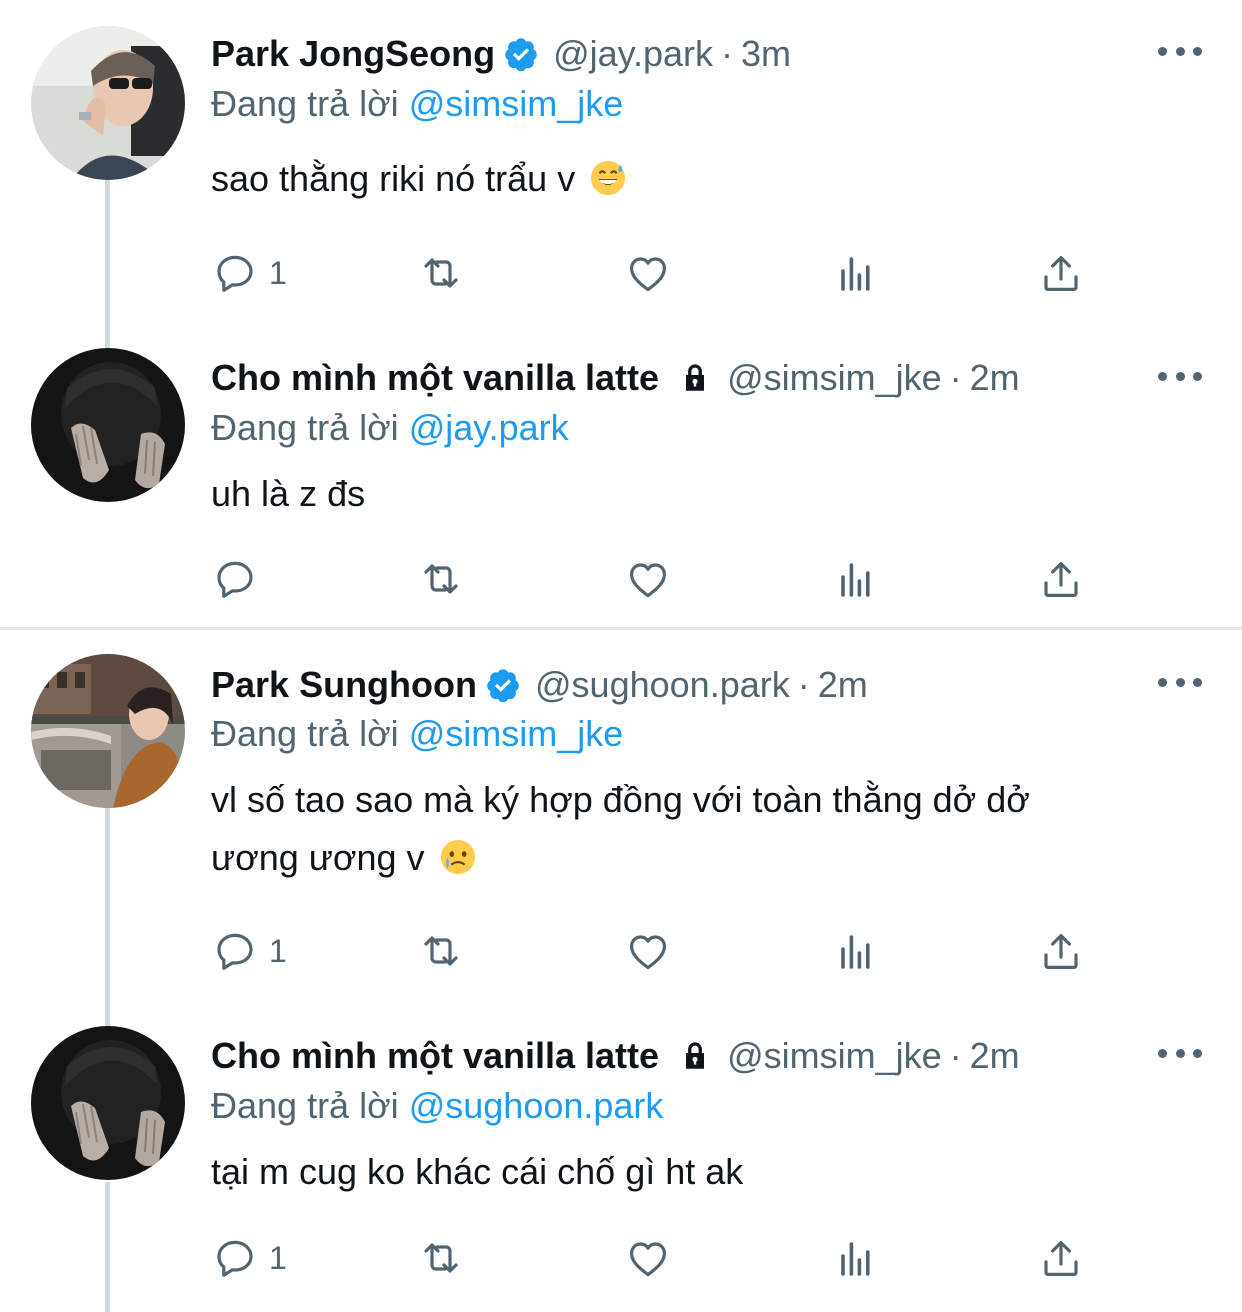 Image resolution: width=1242 pixels, height=1312 pixels. What do you see at coordinates (318, 857) in the screenshot?
I see `tweet-text-line: ương ương v` at bounding box center [318, 857].